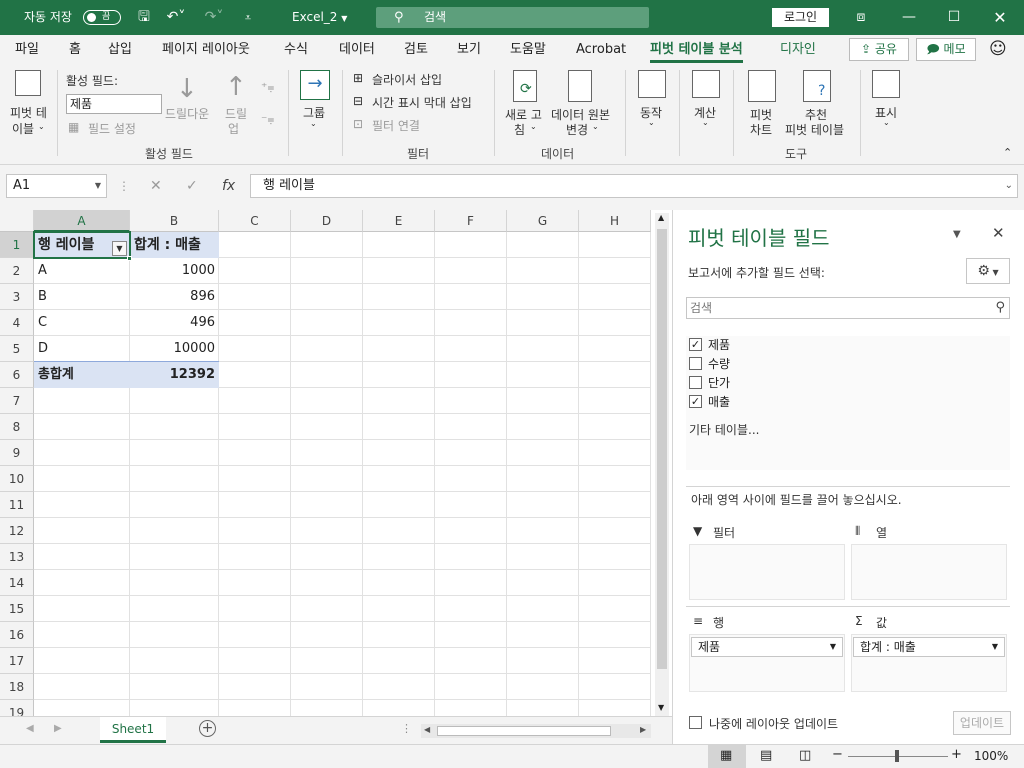 The width and height of the screenshot is (1024, 768). Describe the element at coordinates (416, 49) in the screenshot. I see `tab-review: 검토` at that location.